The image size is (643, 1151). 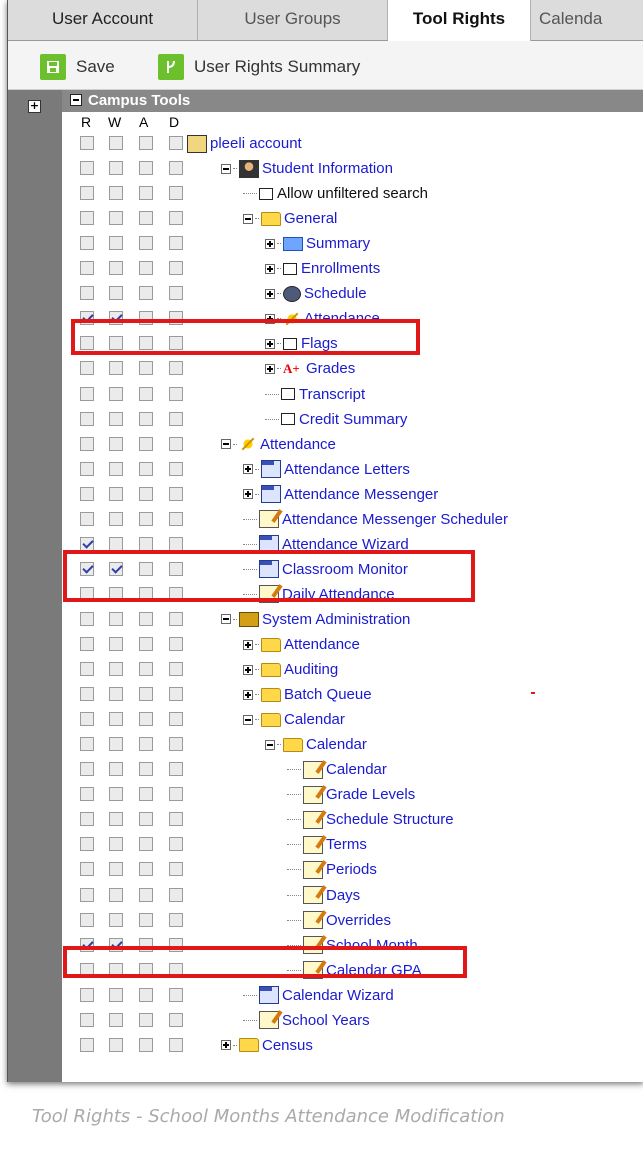 What do you see at coordinates (358, 920) in the screenshot?
I see `tree-node-label: Overrides` at bounding box center [358, 920].